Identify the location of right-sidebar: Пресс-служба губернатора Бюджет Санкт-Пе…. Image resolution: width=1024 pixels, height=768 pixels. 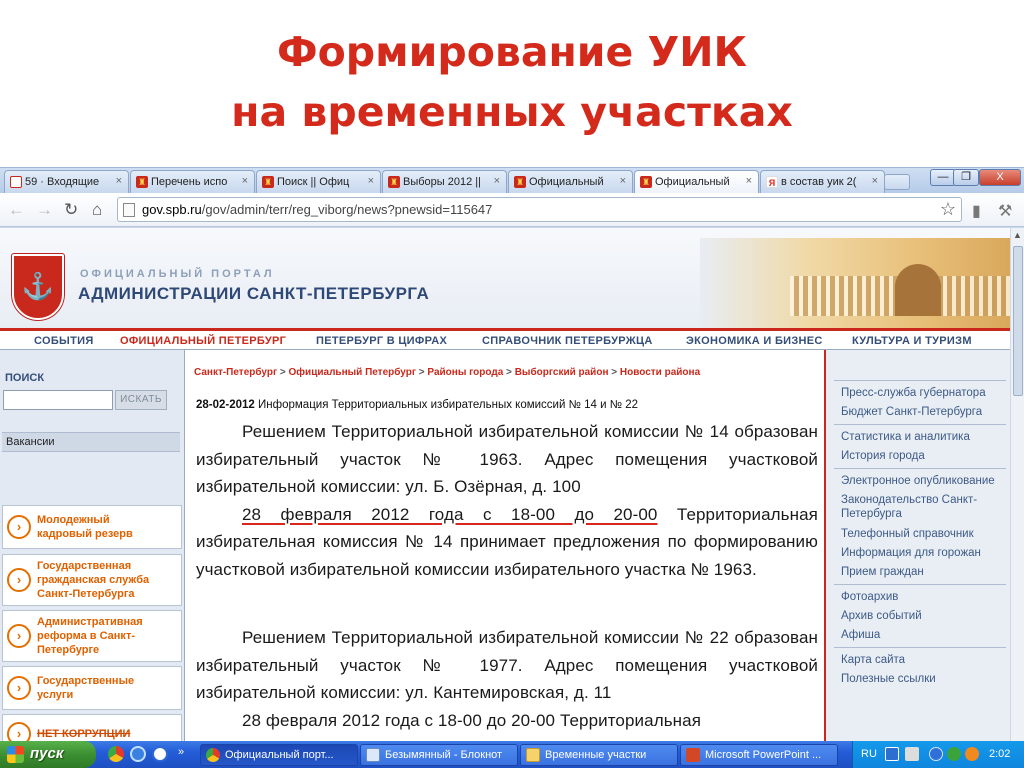
(918, 545).